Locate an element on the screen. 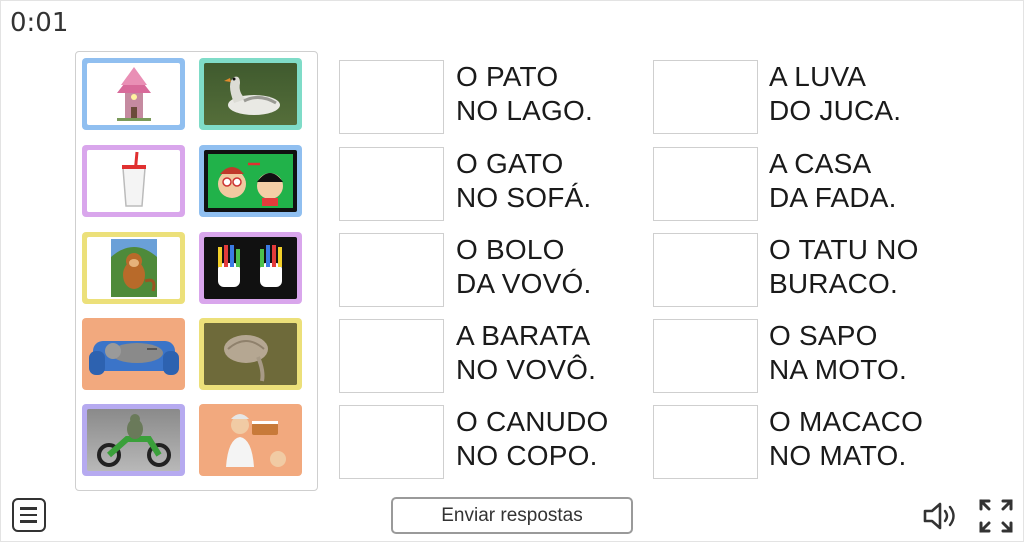 This screenshot has height=542, width=1024. phrase-label: O CANUDO NO COPO. is located at coordinates (532, 439).